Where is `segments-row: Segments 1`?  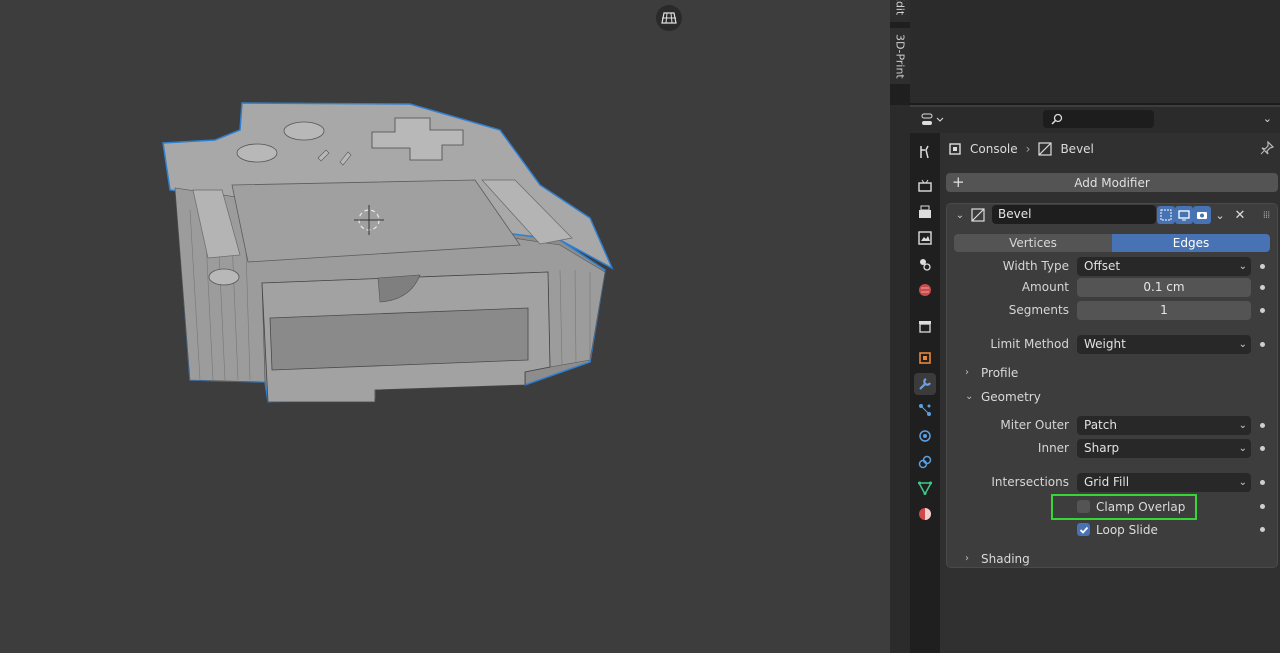
segments-row: Segments 1 is located at coordinates (1112, 310).